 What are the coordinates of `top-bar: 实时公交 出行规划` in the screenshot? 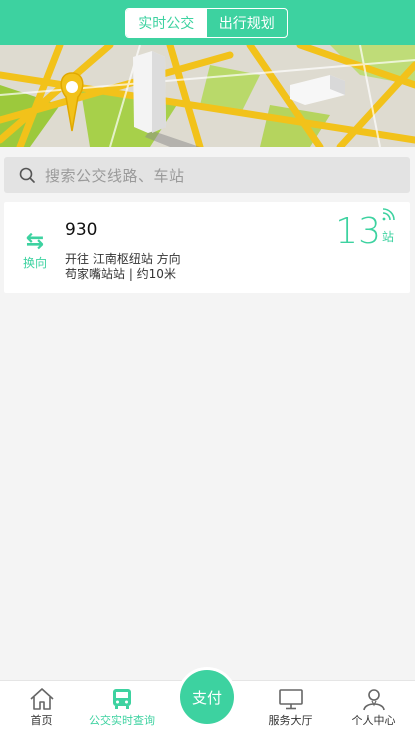 It's located at (207, 22).